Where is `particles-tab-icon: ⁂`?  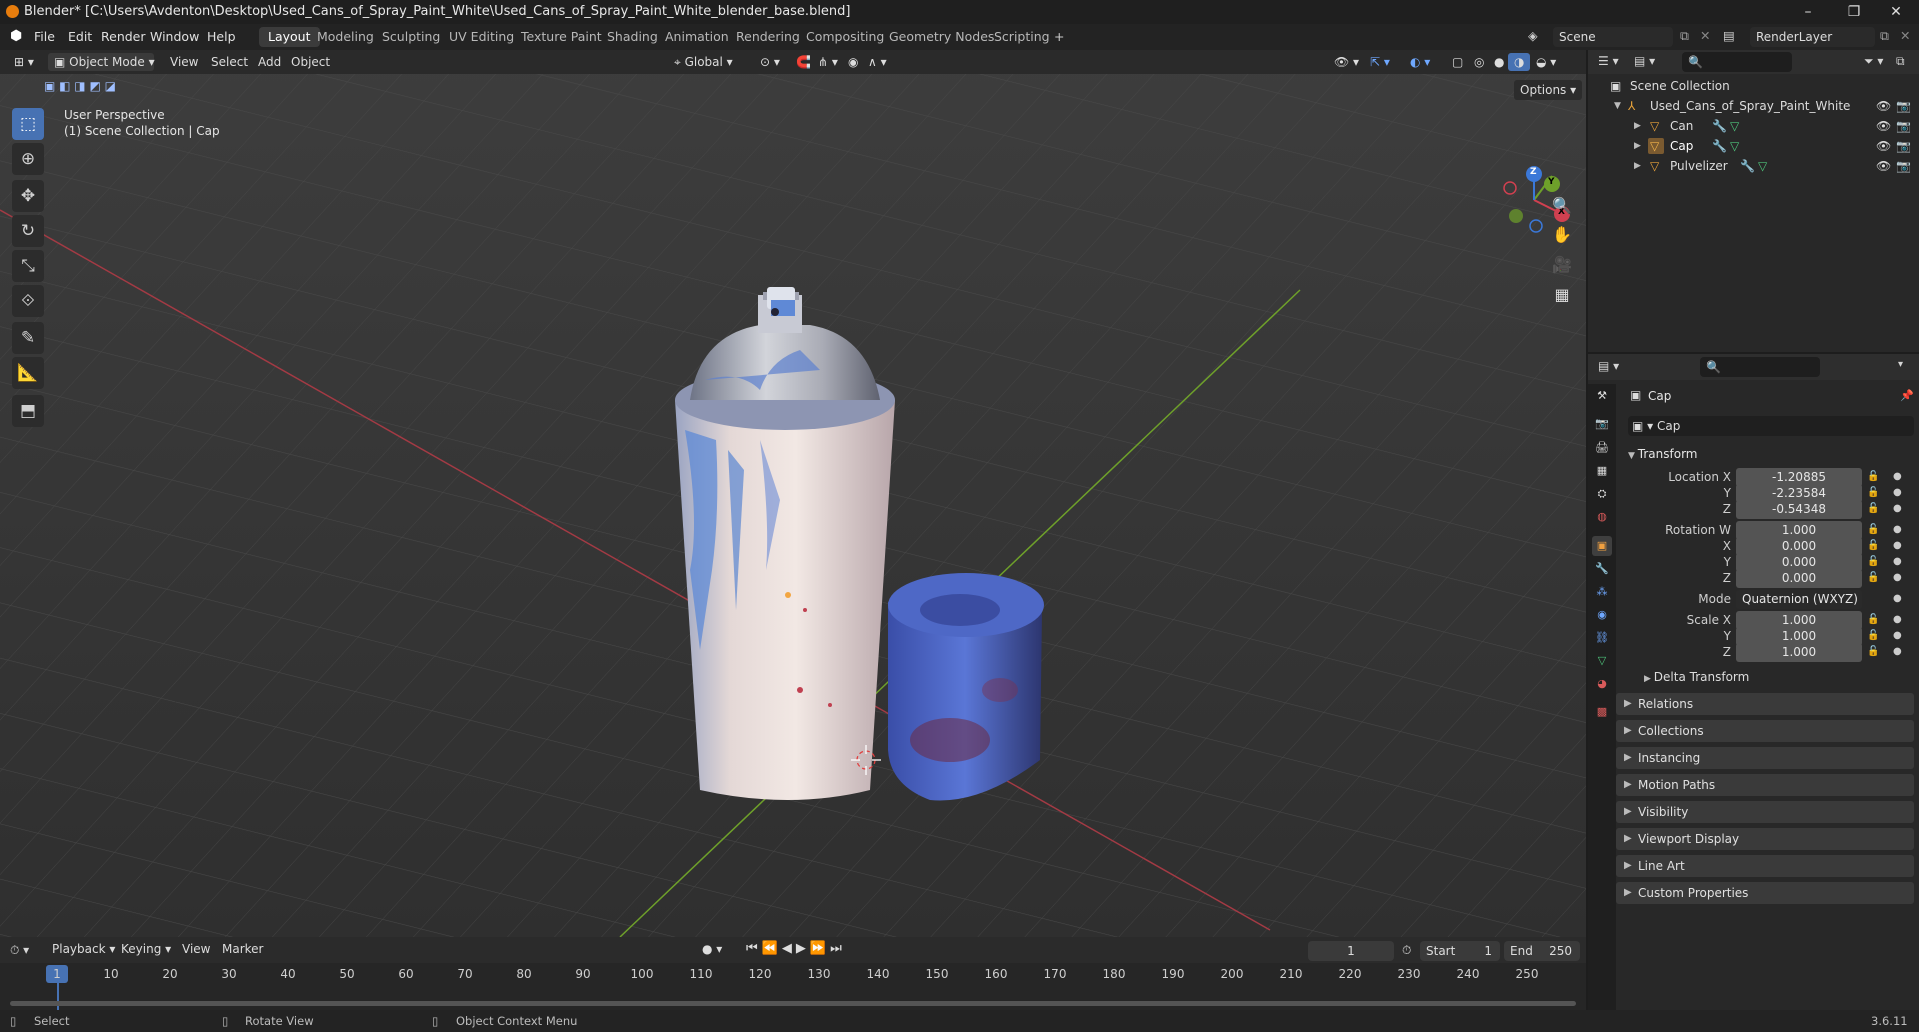 particles-tab-icon: ⁂ is located at coordinates (1602, 592).